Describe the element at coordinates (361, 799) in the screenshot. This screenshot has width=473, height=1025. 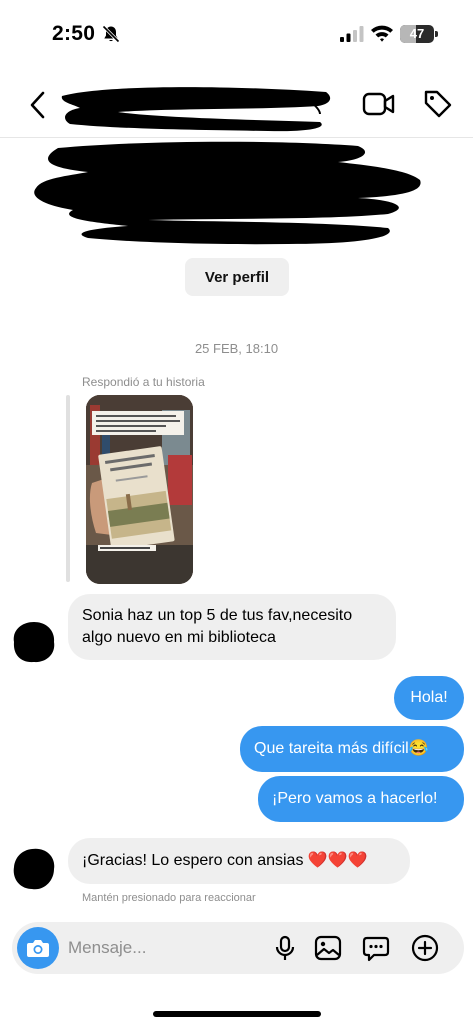
I see `message-bubble-outgoing: ¡Pero vamos a hacerlo!` at that location.